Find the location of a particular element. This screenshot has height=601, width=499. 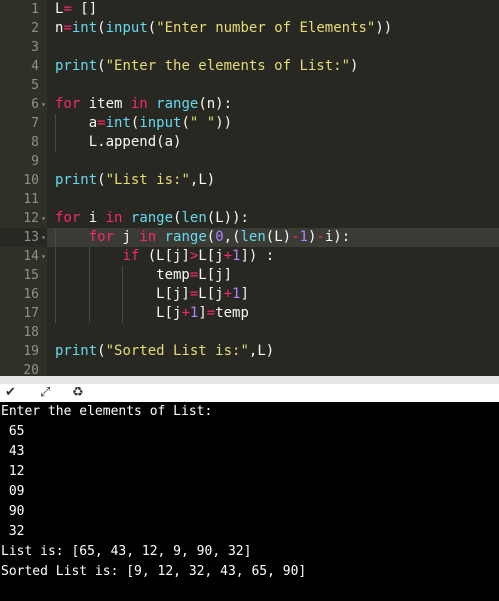

code-text: for item in range(n): is located at coordinates (144, 104).